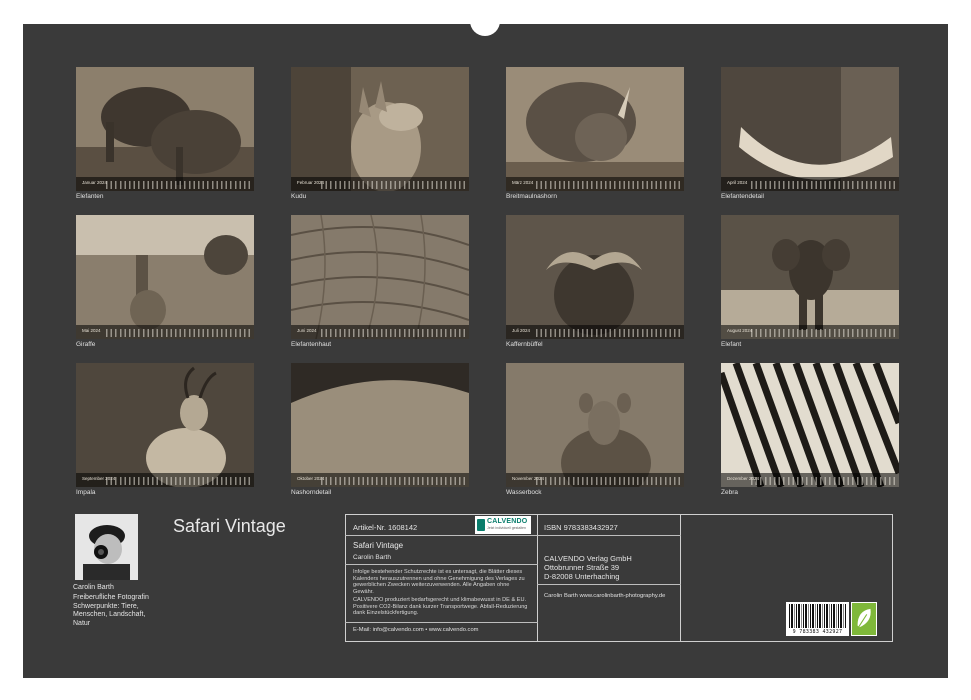 The width and height of the screenshot is (971, 700). I want to click on month-thumbnail-januar: Januar 2024 Elefanten, so click(165, 133).